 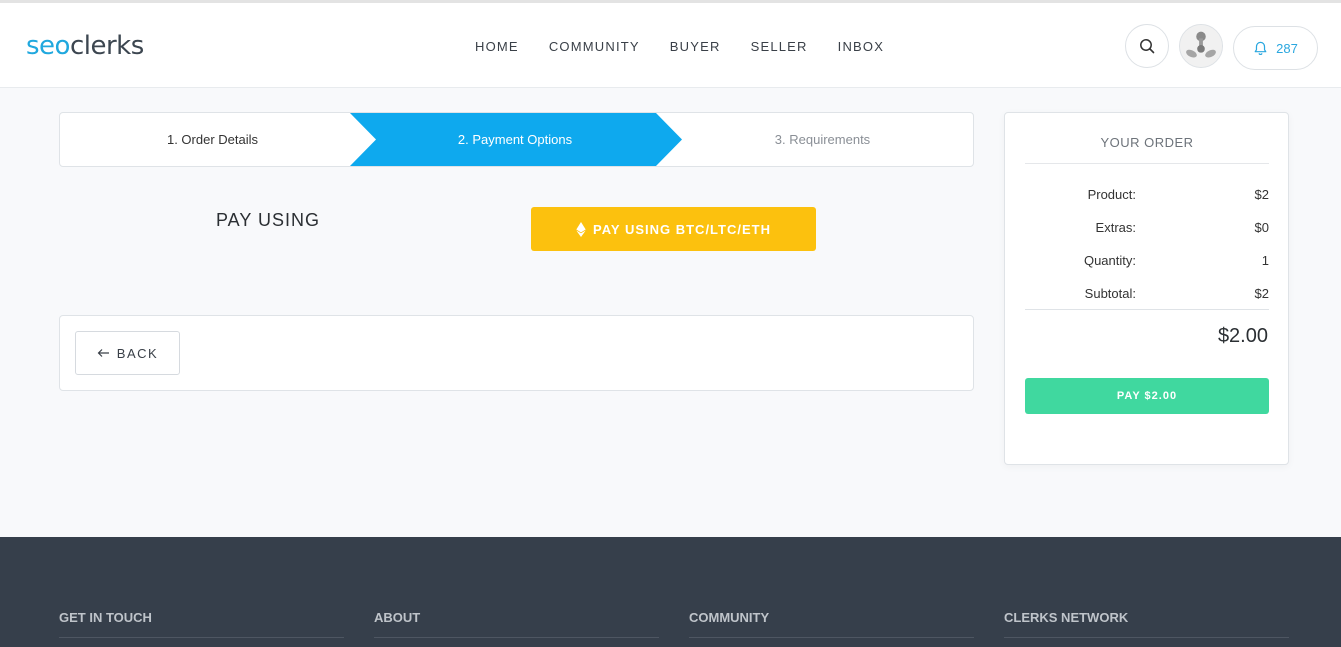 I want to click on order-total: $2.00, so click(x=1242, y=336).